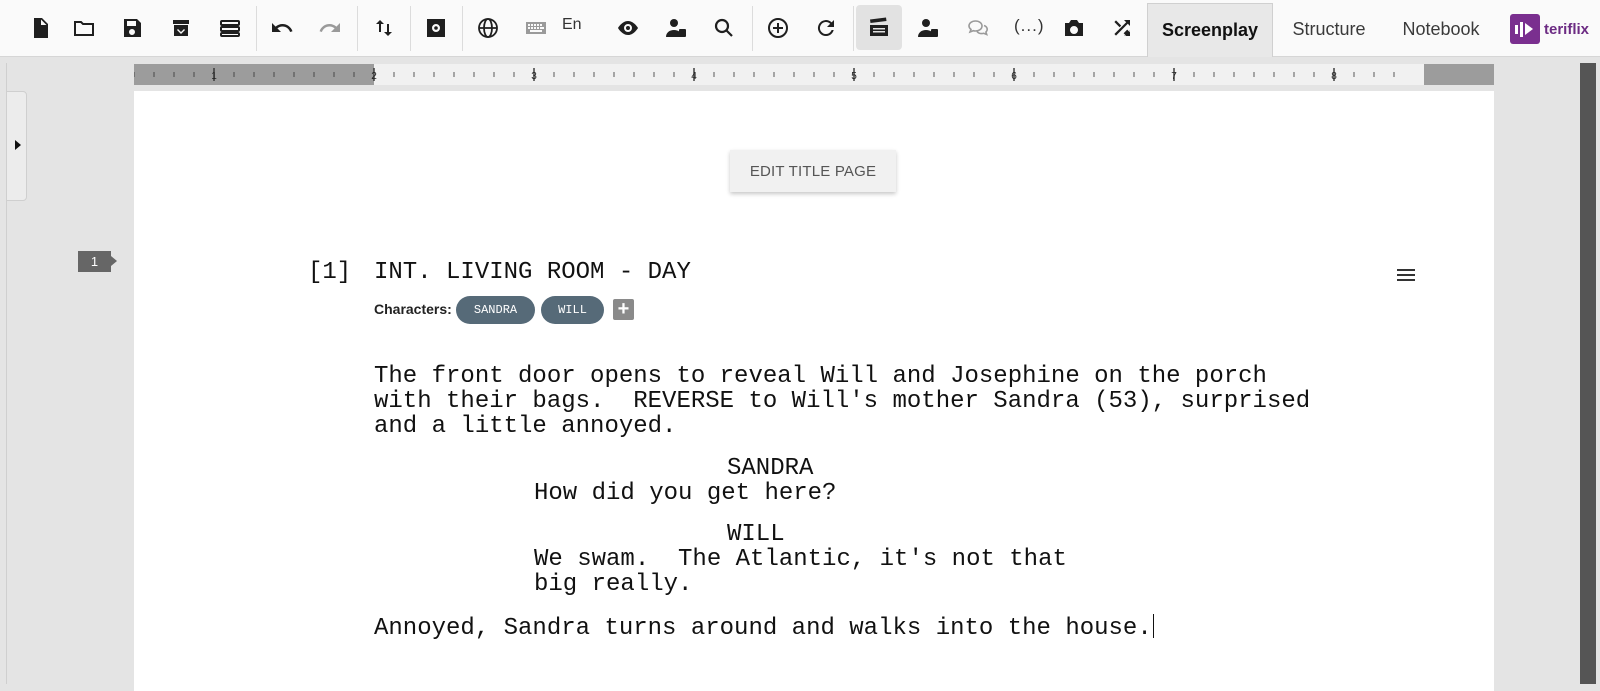 This screenshot has height=691, width=1600. I want to click on brand-logo: teriflix, so click(1549, 29).